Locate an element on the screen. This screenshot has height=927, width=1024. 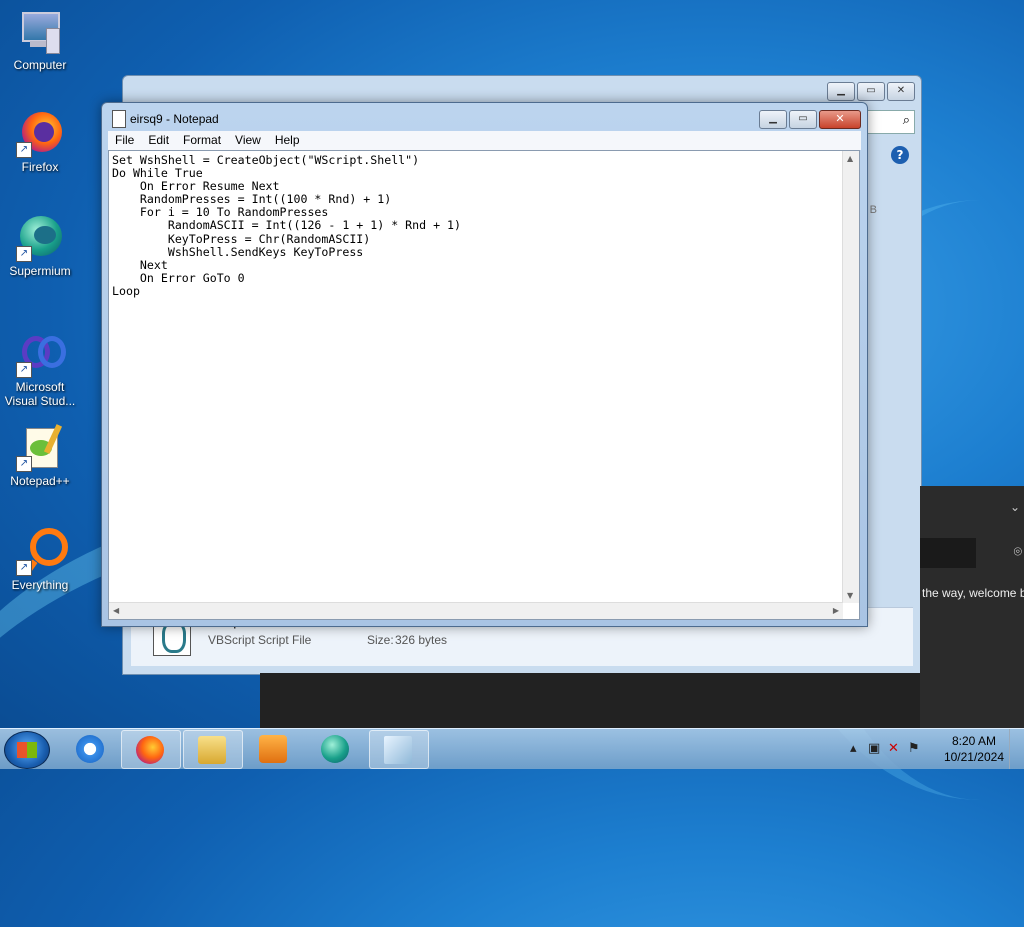
notepad-maximize-button: ▭ is located at coordinates (803, 119).